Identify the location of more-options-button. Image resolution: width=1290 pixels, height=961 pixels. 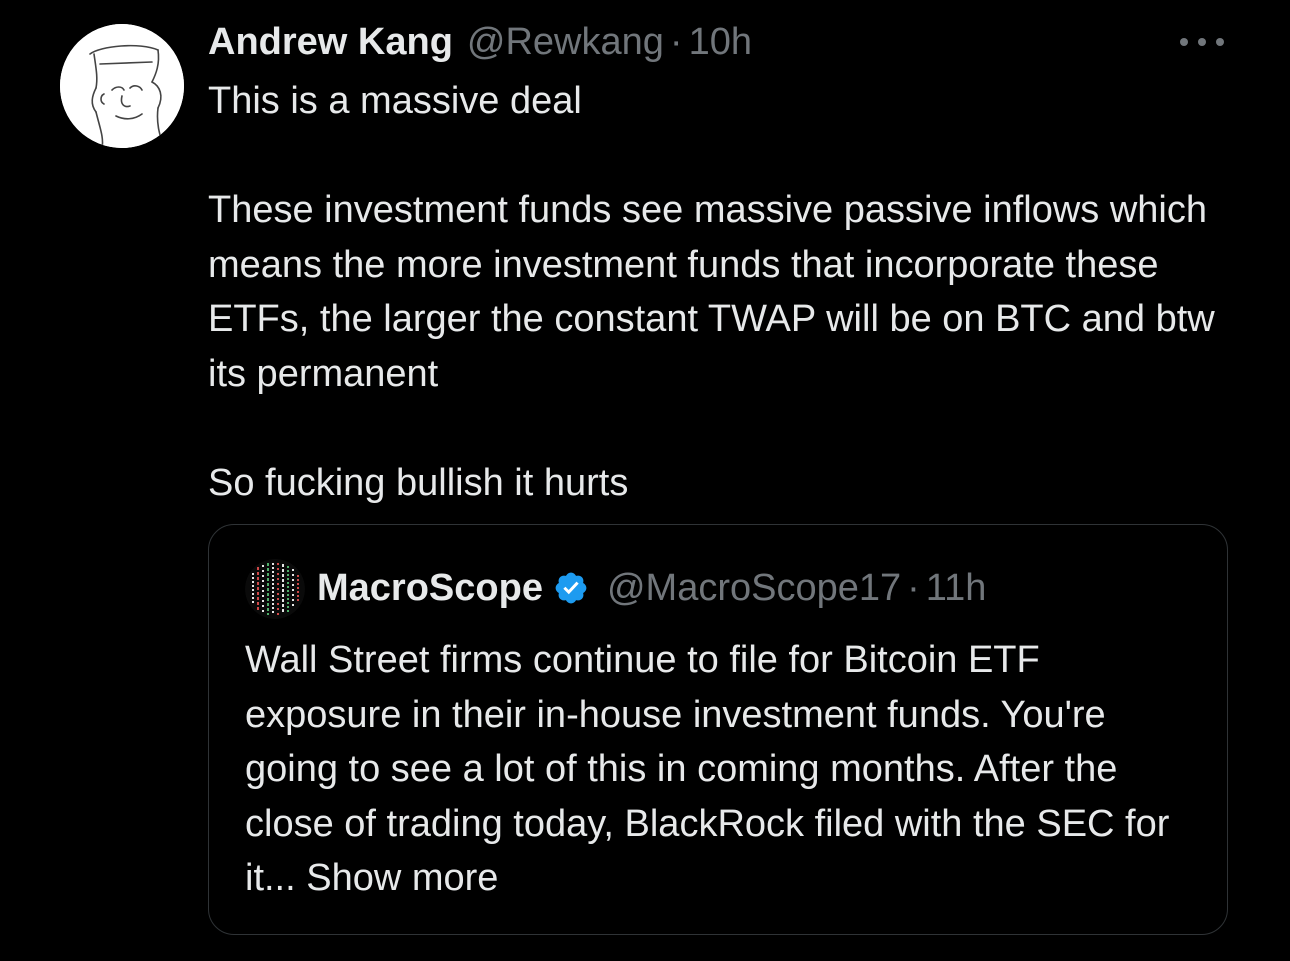
(1202, 42).